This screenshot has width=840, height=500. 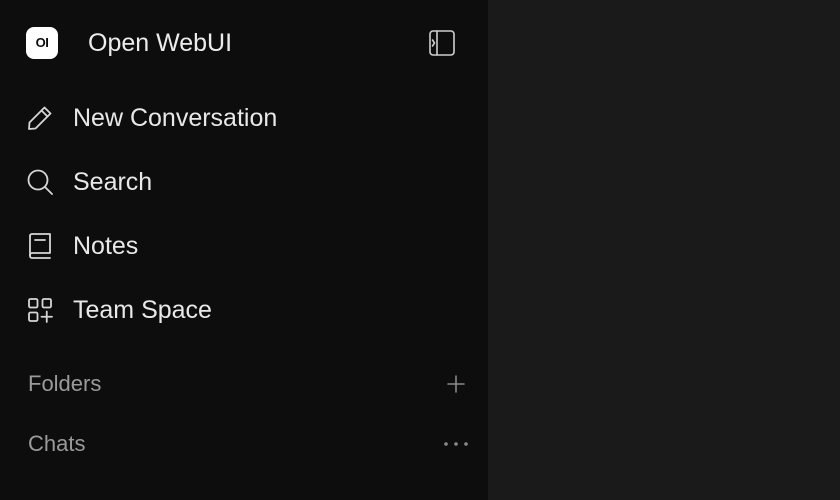 I want to click on add-folder-button, so click(x=456, y=384).